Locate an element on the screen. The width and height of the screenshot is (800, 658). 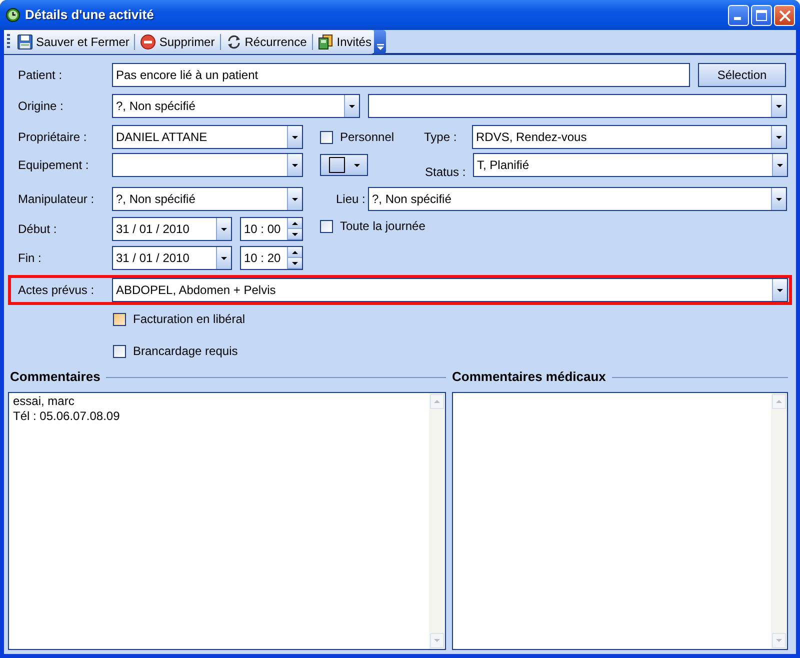
window-title: Détails d'une activité is located at coordinates (90, 15).